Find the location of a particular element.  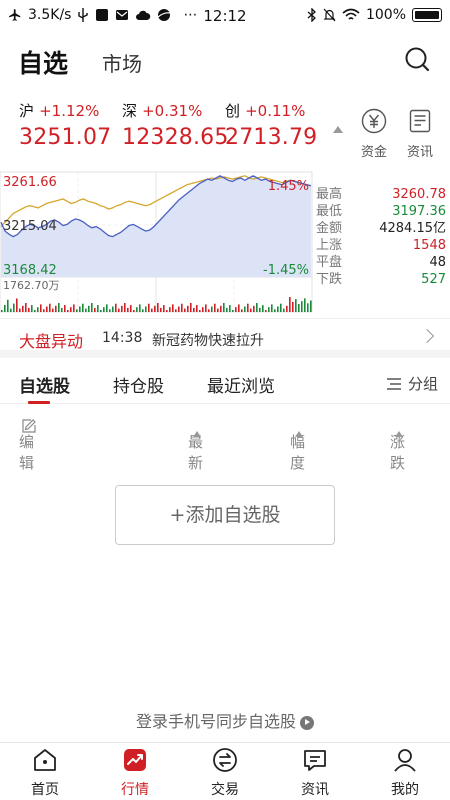

stat-high: 最高 3260.78 is located at coordinates (381, 194).